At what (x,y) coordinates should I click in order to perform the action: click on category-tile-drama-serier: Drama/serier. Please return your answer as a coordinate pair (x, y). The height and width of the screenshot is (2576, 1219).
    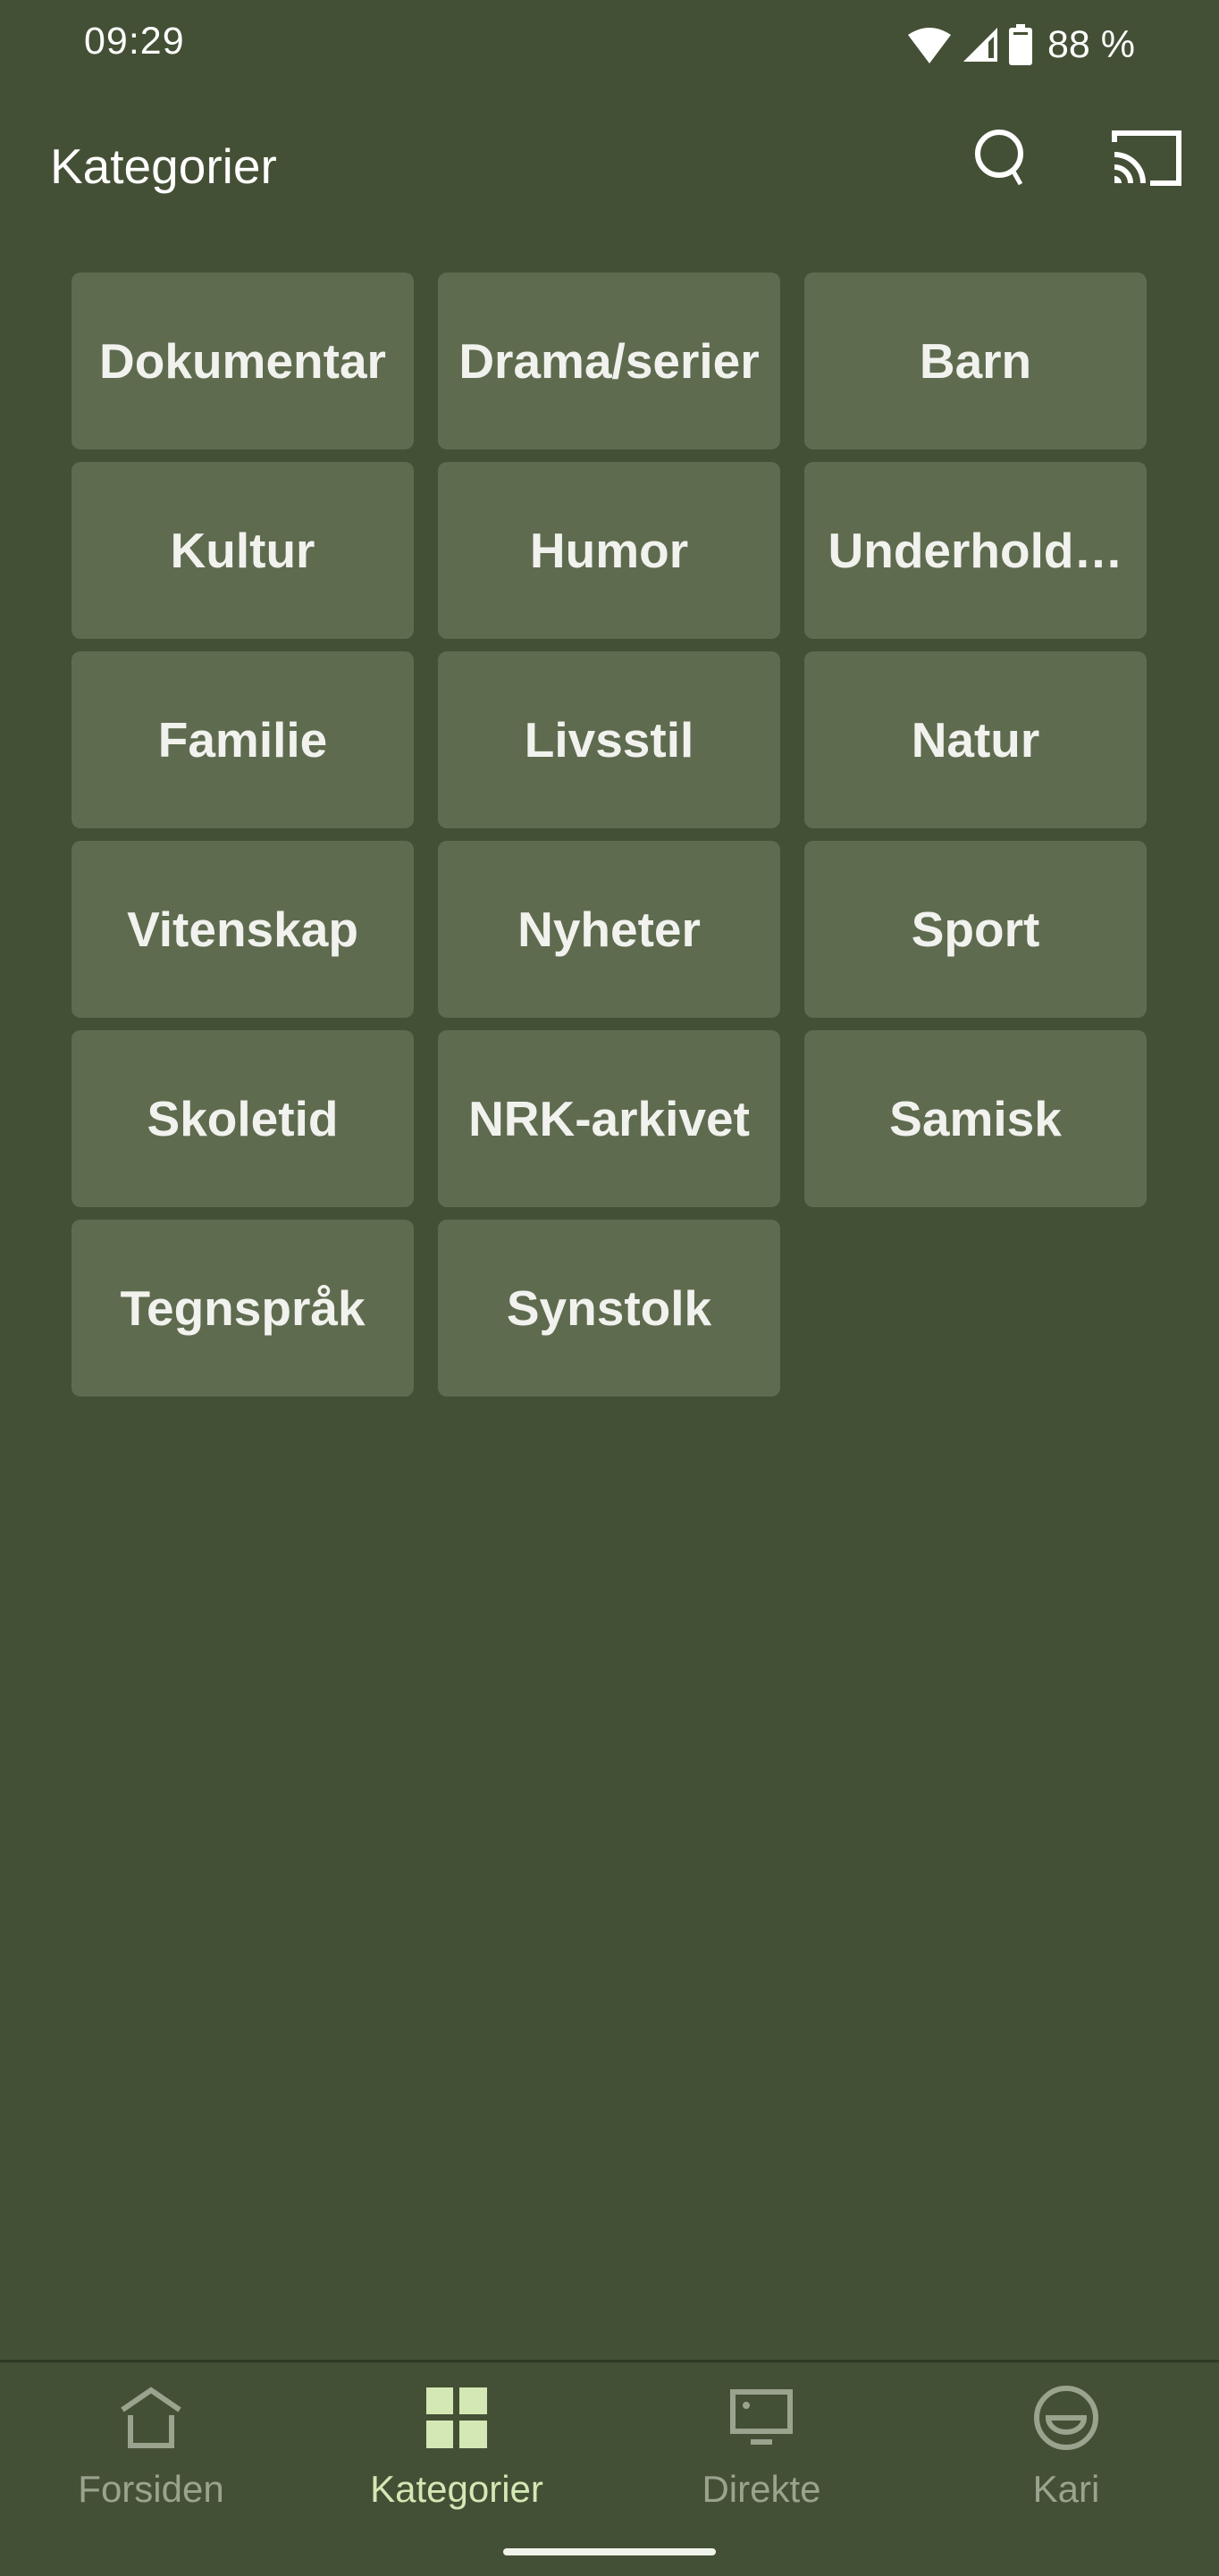
    Looking at the image, I should click on (609, 361).